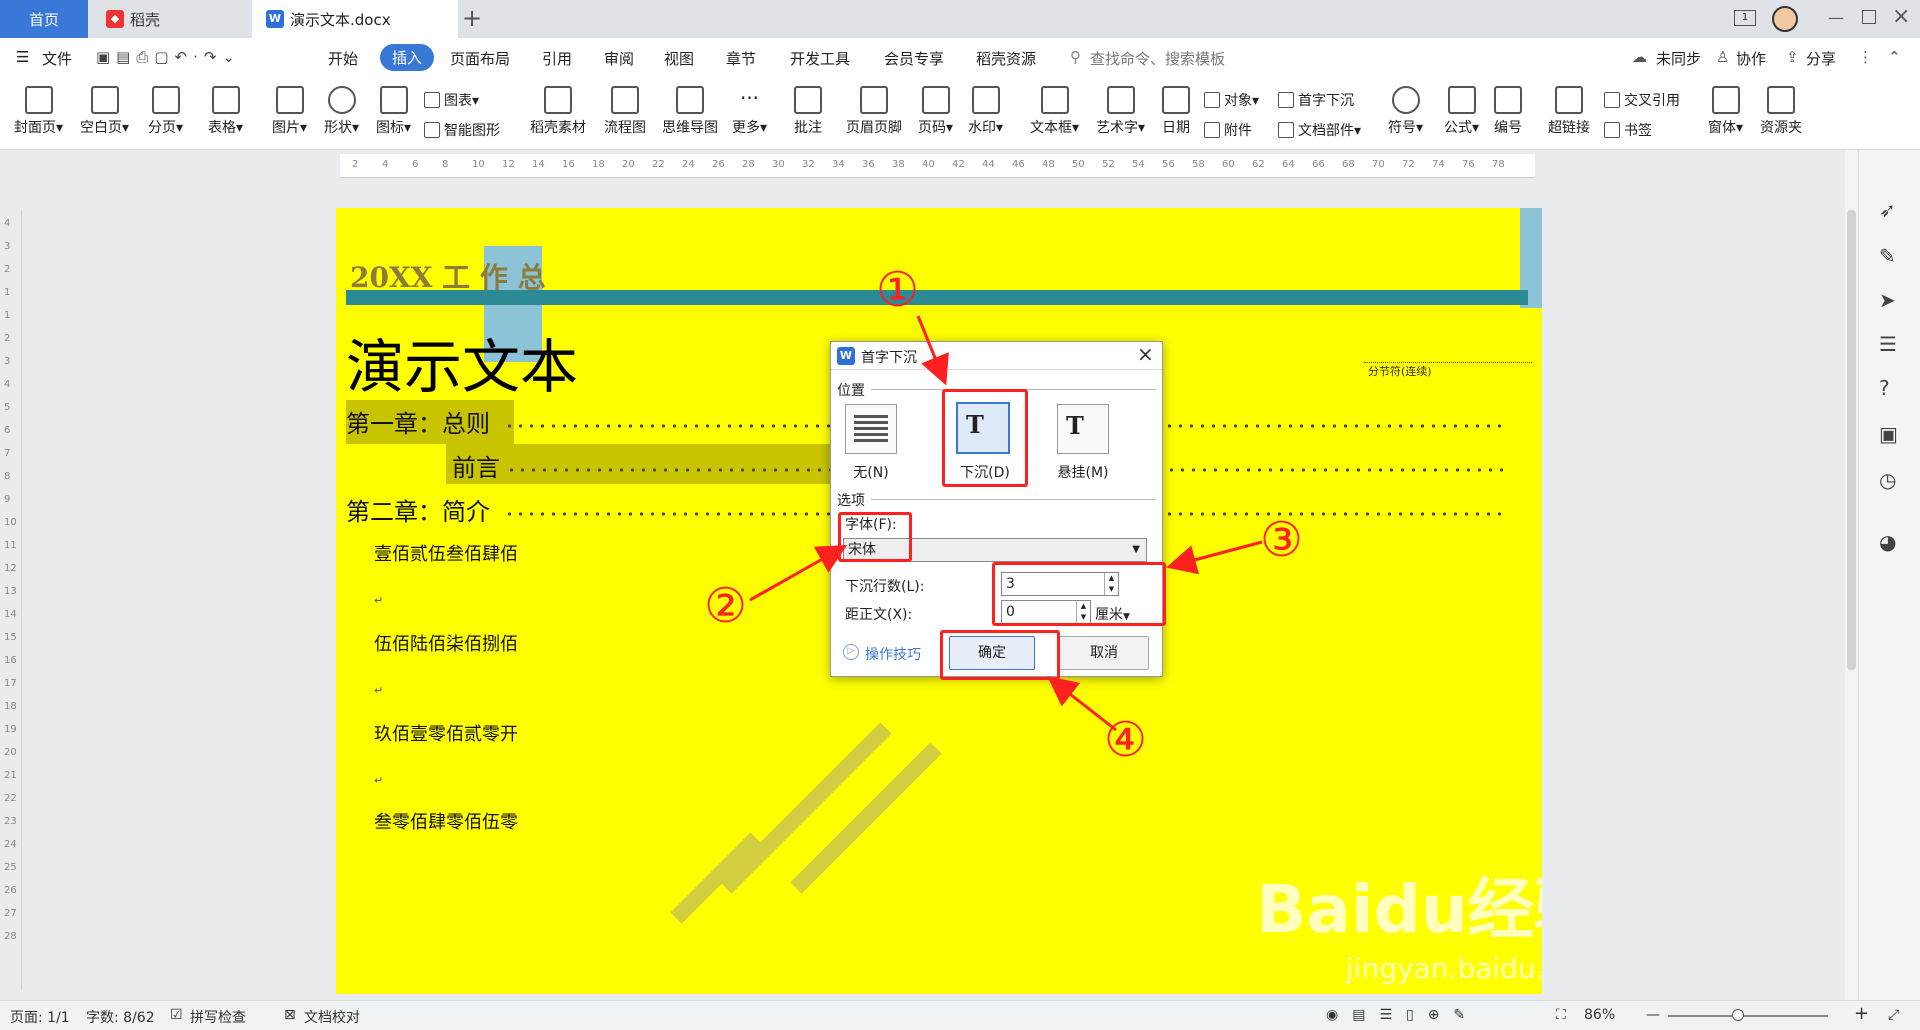  What do you see at coordinates (1748, 1016) in the screenshot?
I see `zoom-slider` at bounding box center [1748, 1016].